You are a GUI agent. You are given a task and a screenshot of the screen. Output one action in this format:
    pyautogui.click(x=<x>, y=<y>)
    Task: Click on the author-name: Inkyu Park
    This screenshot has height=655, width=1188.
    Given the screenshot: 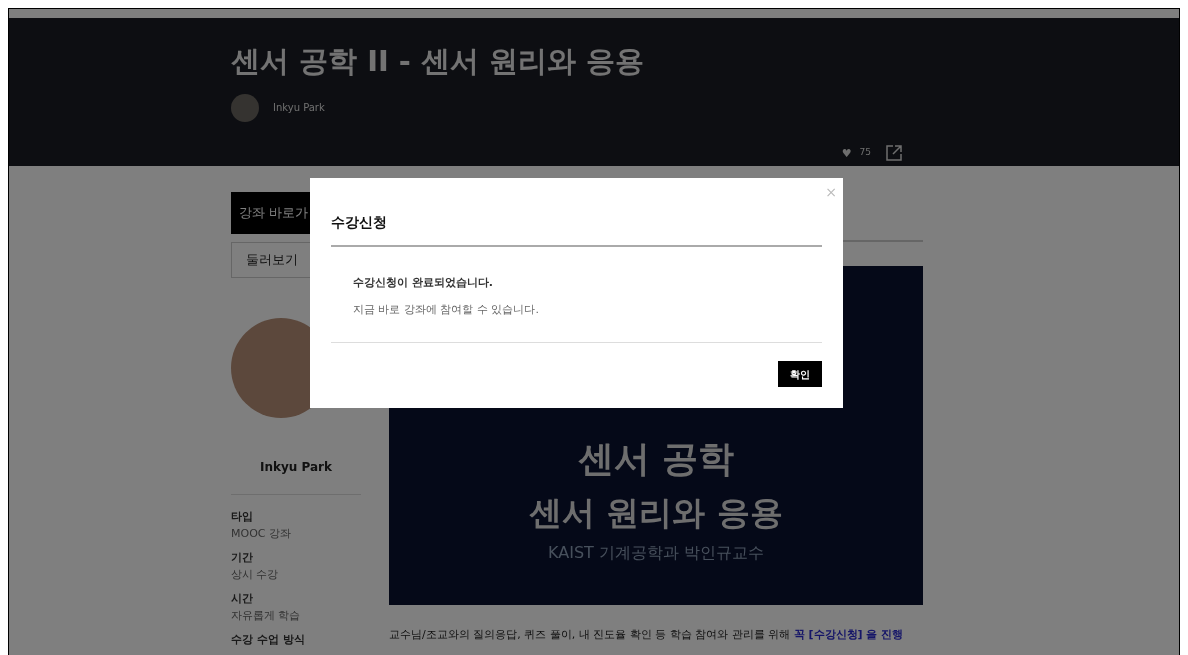 What is the action you would take?
    pyautogui.click(x=299, y=108)
    